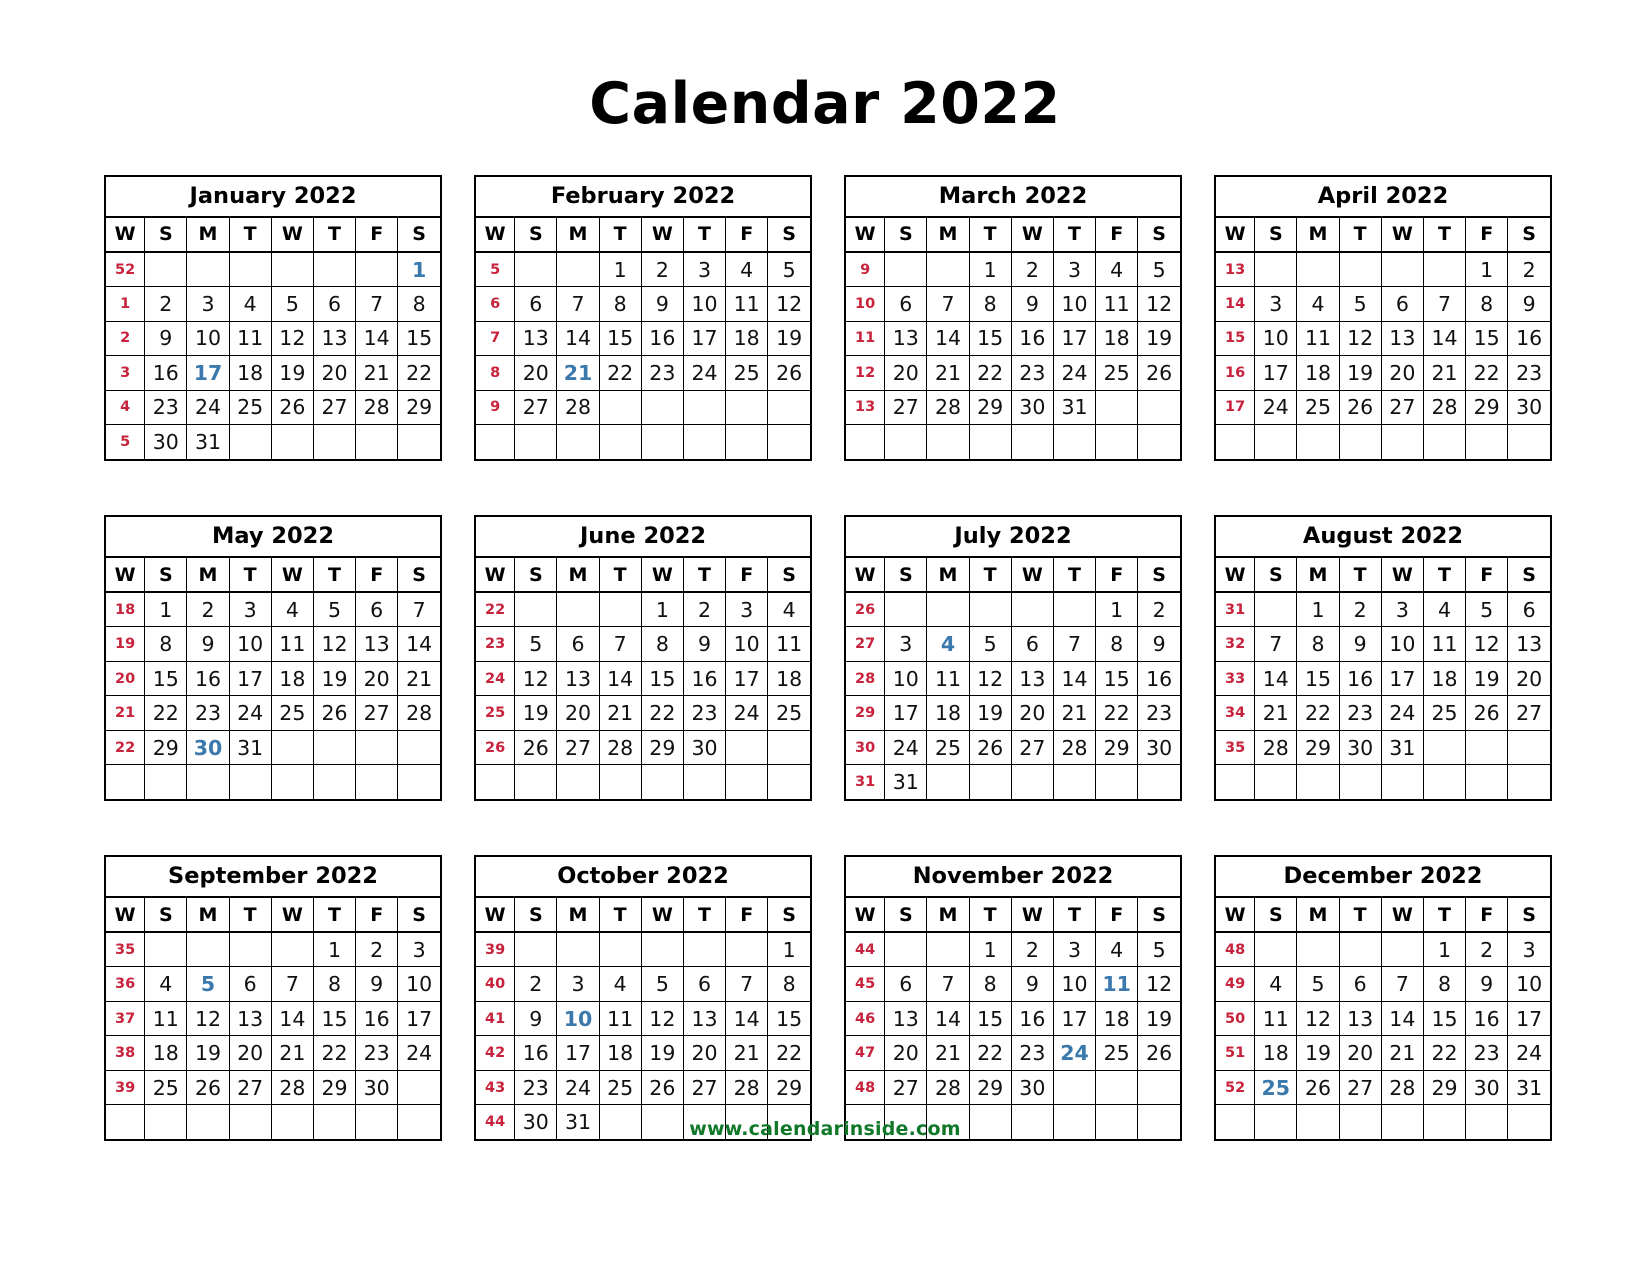  Describe the element at coordinates (578, 373) in the screenshot. I see `holiday-day-cell: 21` at that location.